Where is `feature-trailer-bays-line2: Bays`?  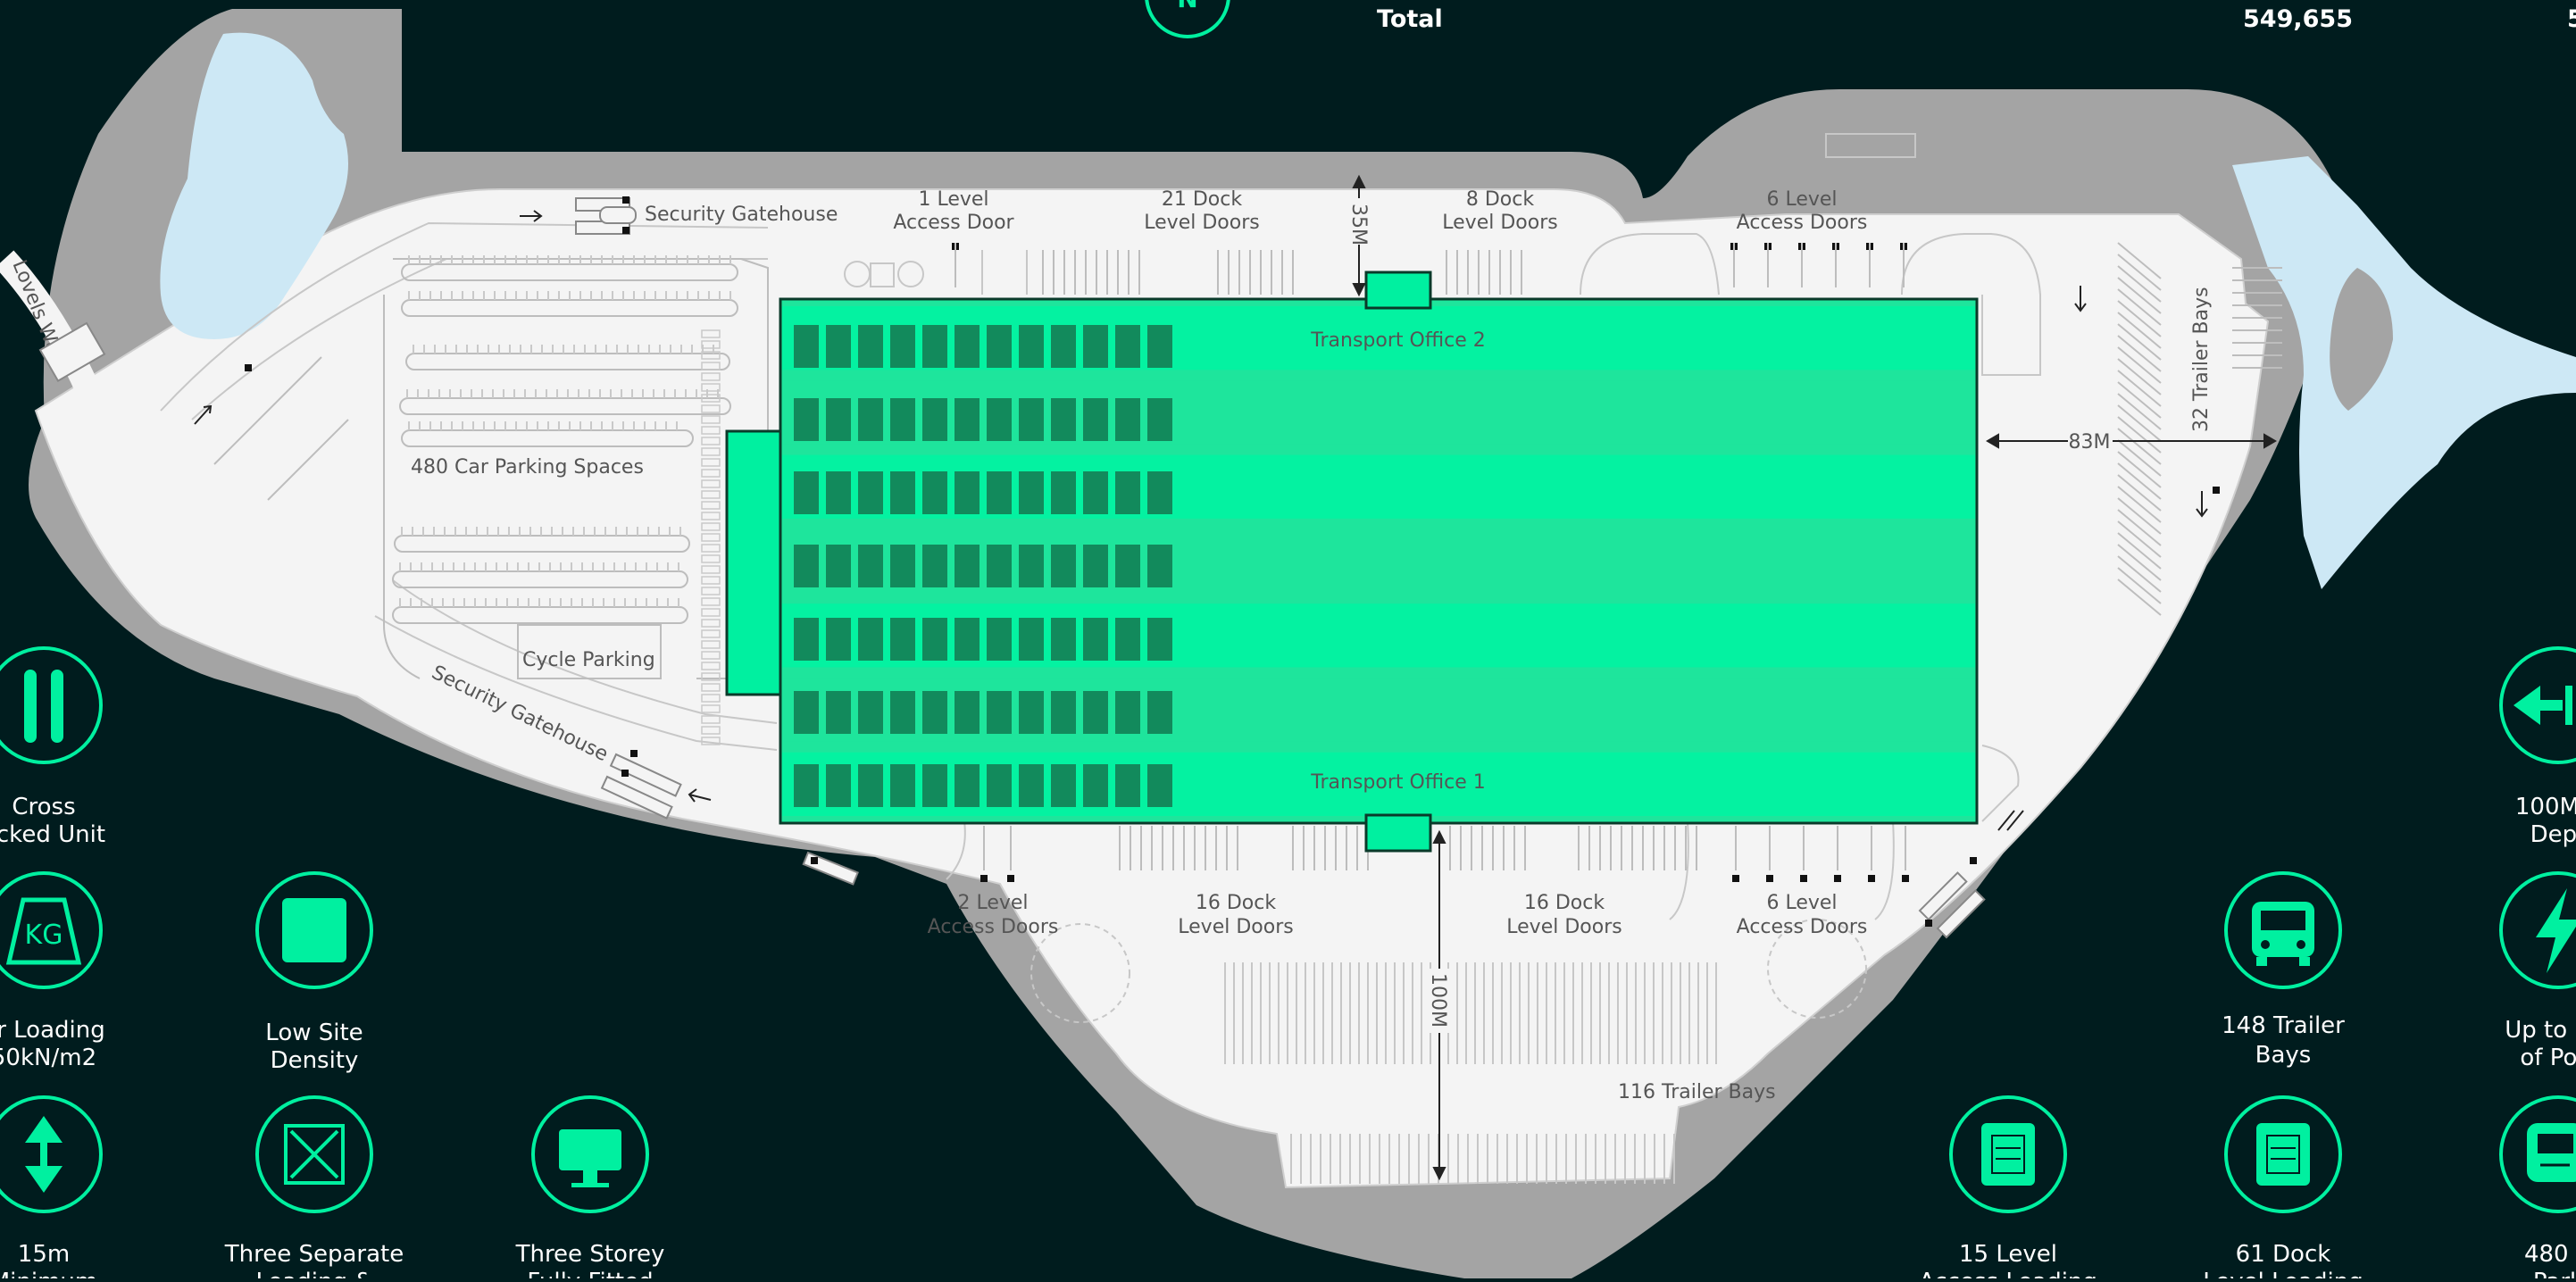 feature-trailer-bays-line2: Bays is located at coordinates (2283, 1055).